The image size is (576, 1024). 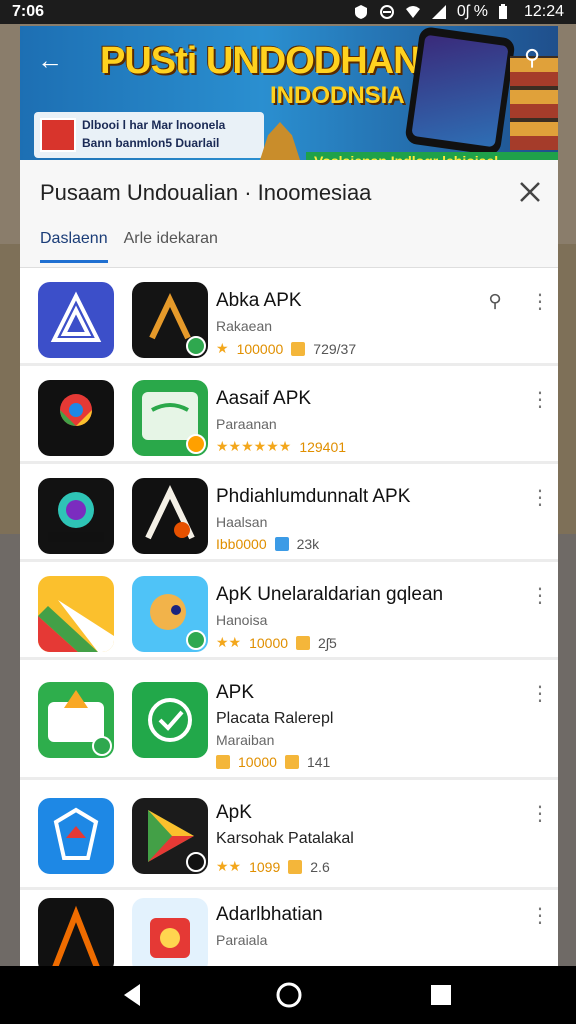 I want to click on back-arrow-icon: ←, so click(x=50, y=60).